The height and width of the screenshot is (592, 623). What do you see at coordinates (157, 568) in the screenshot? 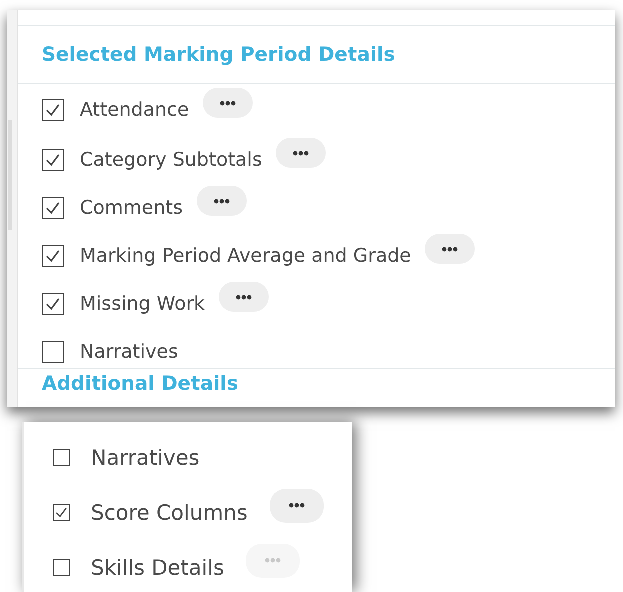
I see `checkbox-label: Skills Details` at bounding box center [157, 568].